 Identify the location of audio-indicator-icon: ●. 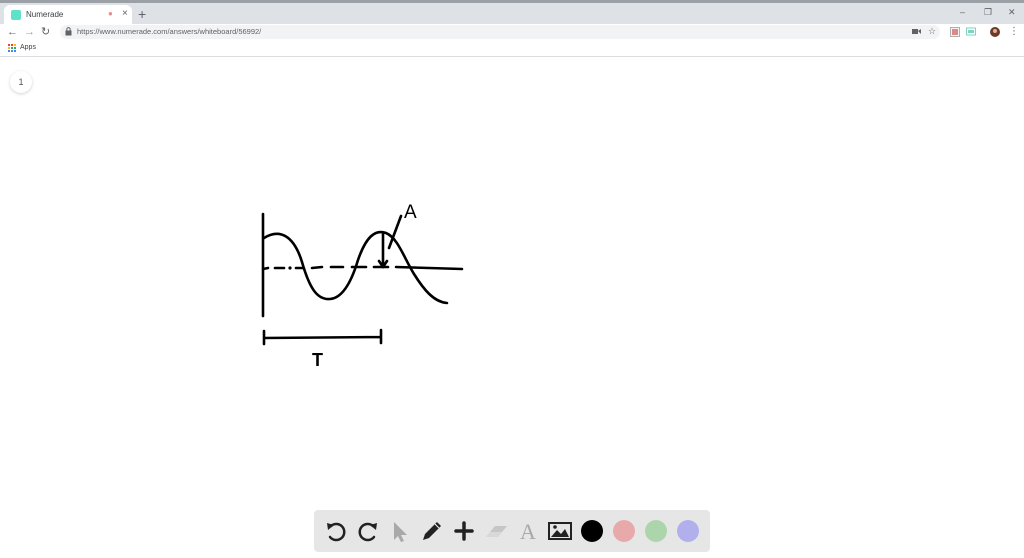
(110, 13).